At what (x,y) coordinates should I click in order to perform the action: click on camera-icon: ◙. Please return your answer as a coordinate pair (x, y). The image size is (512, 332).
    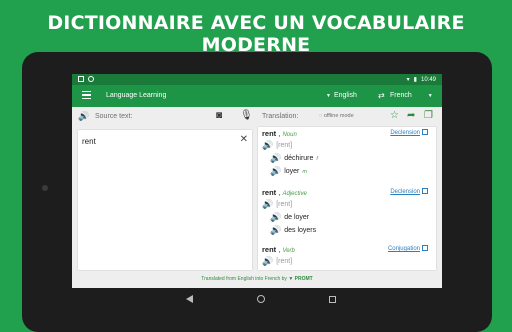
    Looking at the image, I should click on (219, 115).